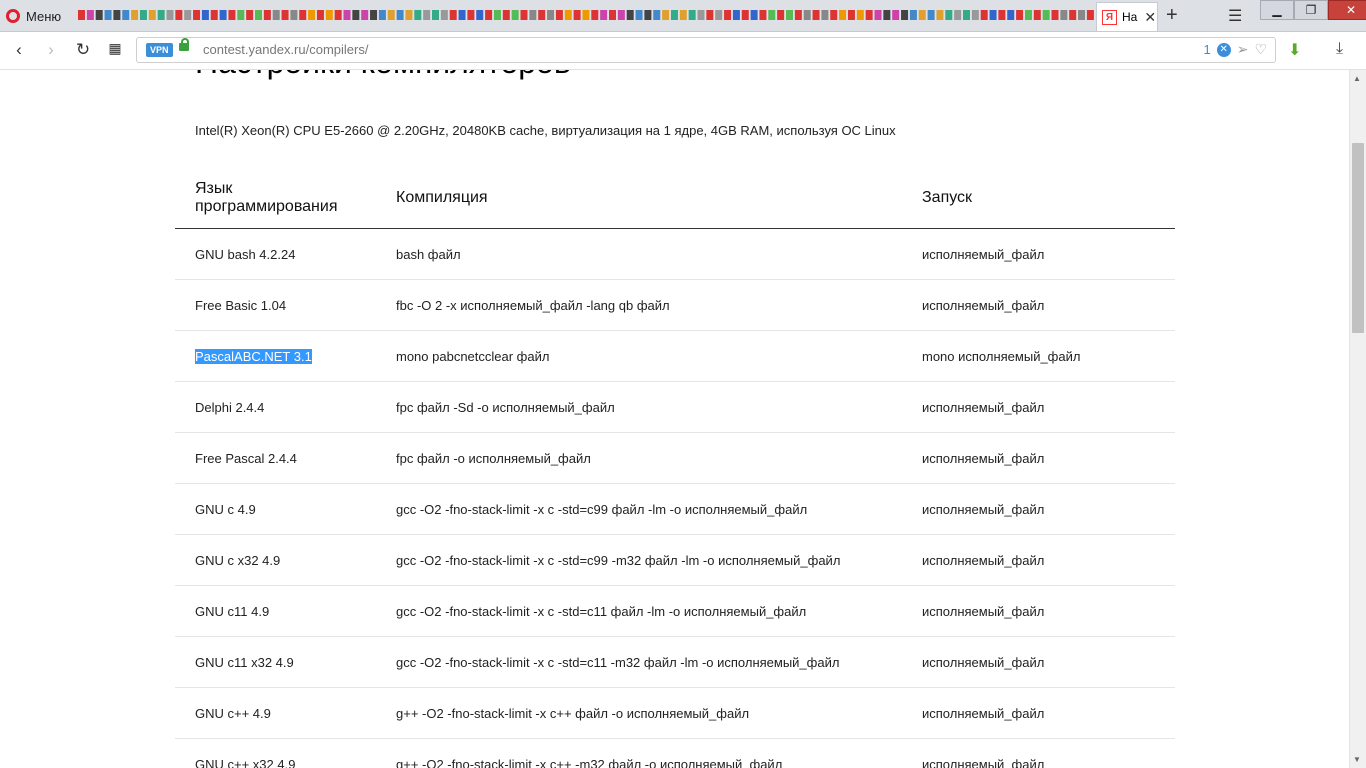 This screenshot has height=768, width=1366. What do you see at coordinates (184, 44) in the screenshot?
I see `lock-icon` at bounding box center [184, 44].